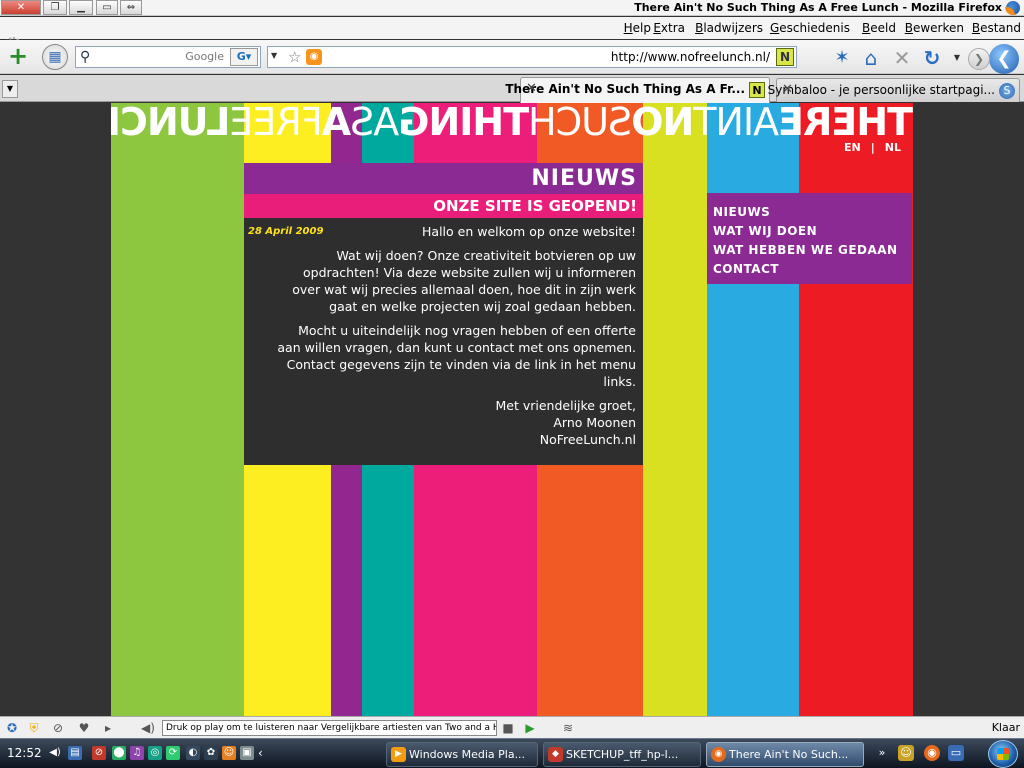 Image resolution: width=1024 pixels, height=768 pixels. What do you see at coordinates (21, 7) in the screenshot?
I see `window-close-button: ✕` at bounding box center [21, 7].